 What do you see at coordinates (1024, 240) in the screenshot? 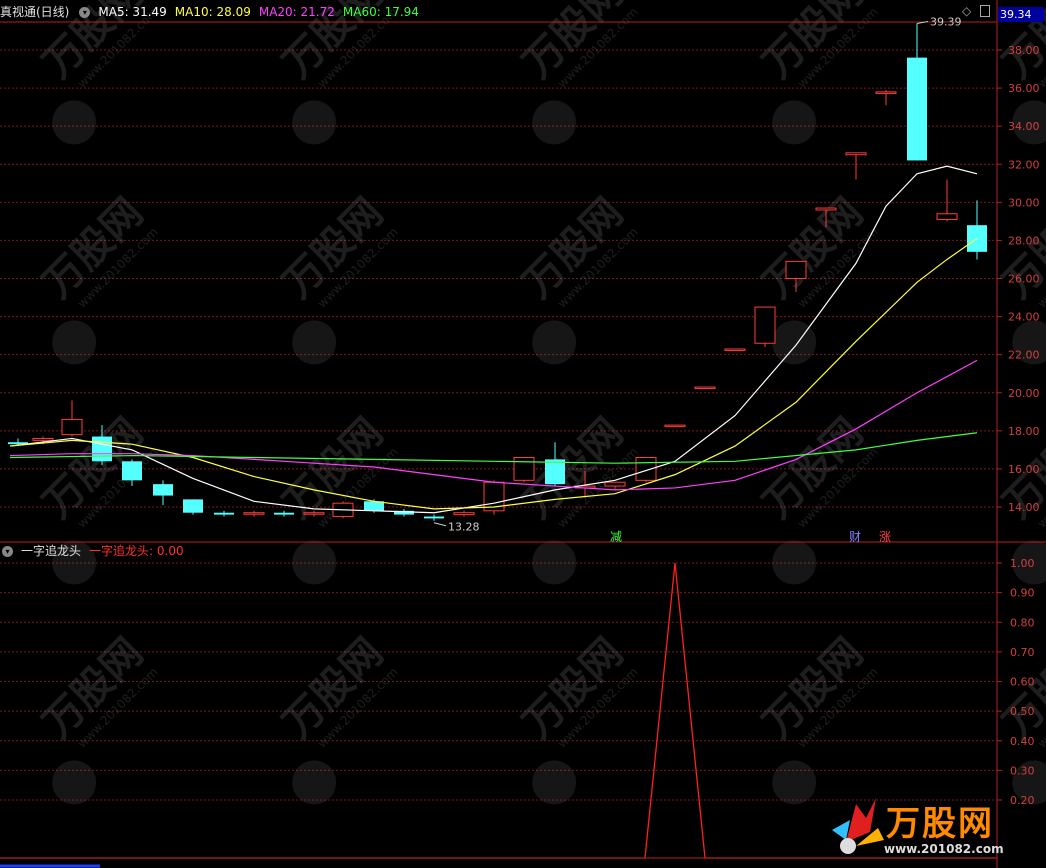
I see `price-tick-label: 28.00` at bounding box center [1024, 240].